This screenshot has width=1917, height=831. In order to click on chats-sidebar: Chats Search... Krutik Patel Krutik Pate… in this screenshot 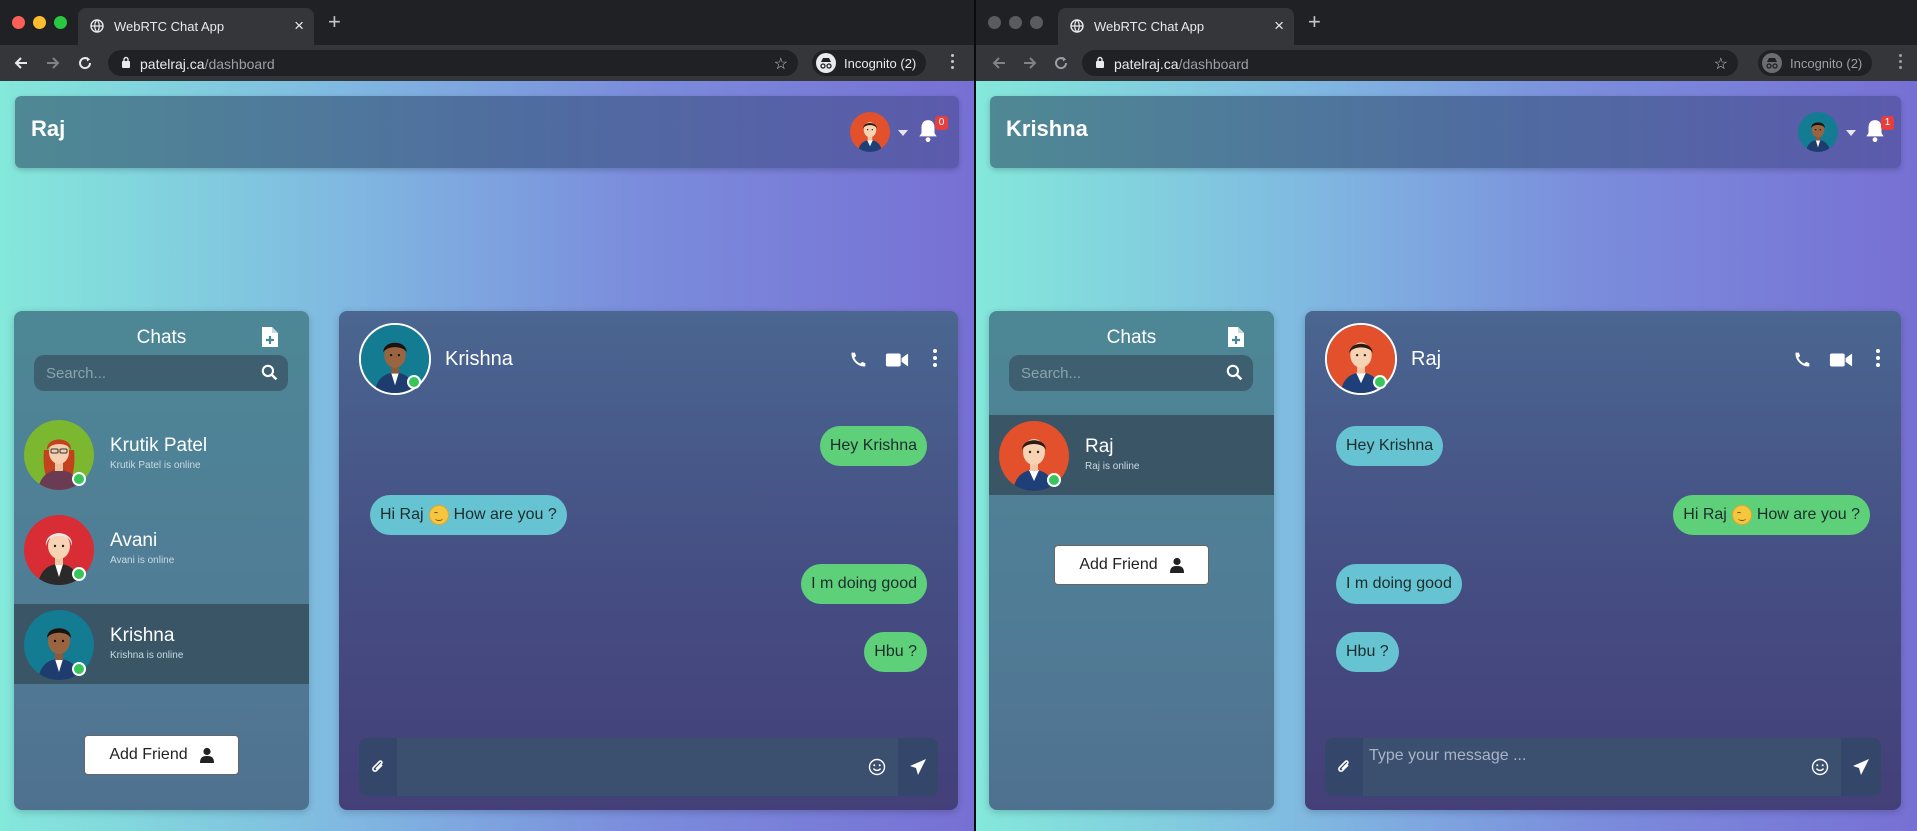, I will do `click(161, 560)`.